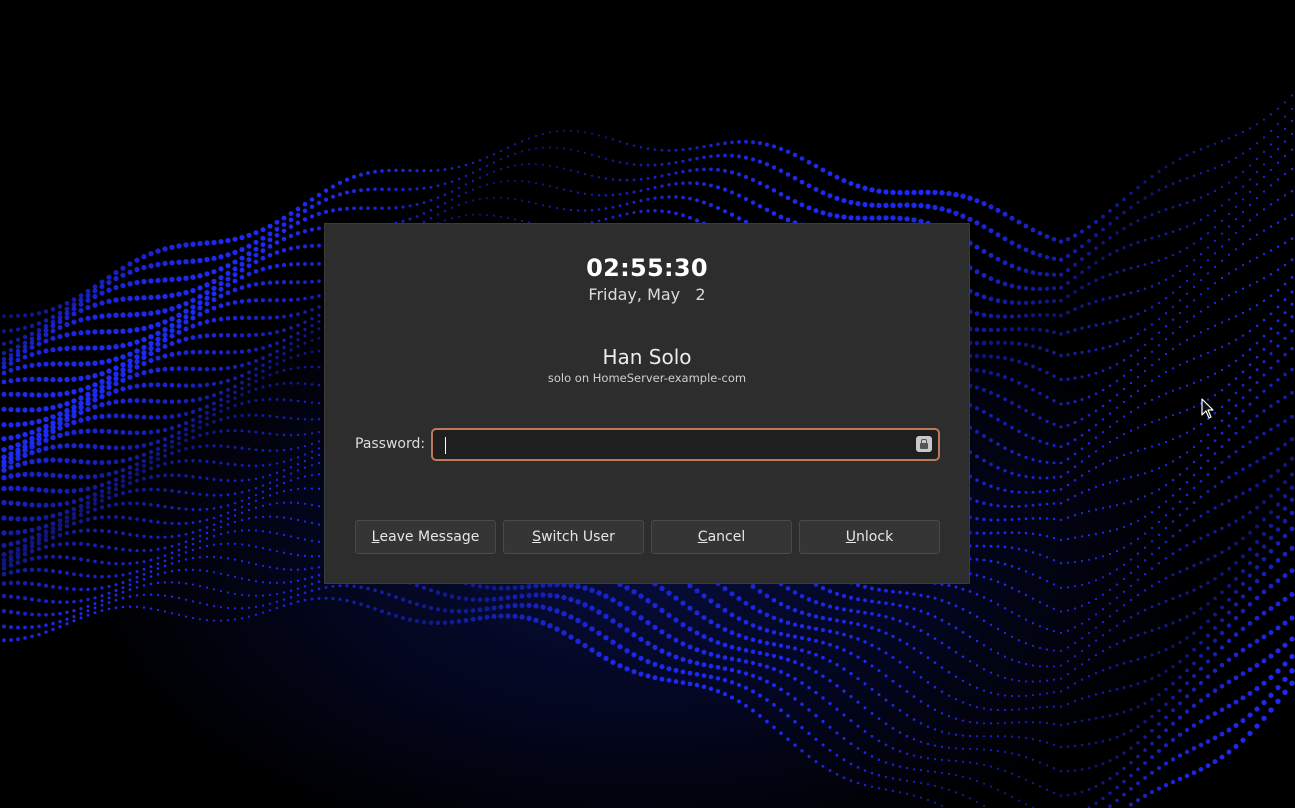  What do you see at coordinates (429, 537) in the screenshot?
I see `button-label: eave Message` at bounding box center [429, 537].